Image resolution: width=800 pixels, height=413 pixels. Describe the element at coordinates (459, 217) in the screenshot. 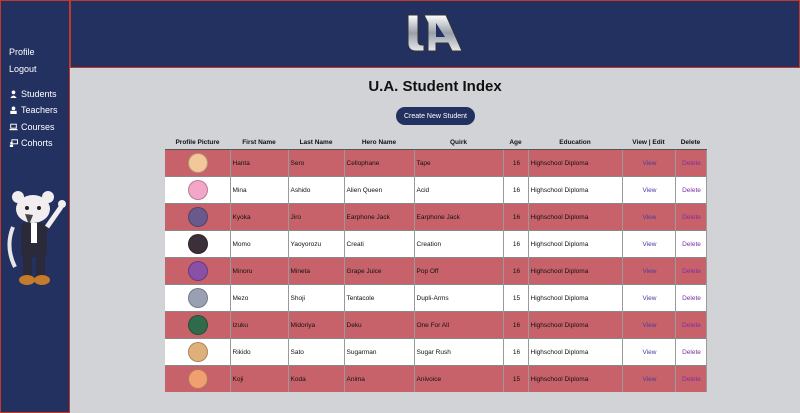

I see `quirk-cell: Earphone Jack` at that location.